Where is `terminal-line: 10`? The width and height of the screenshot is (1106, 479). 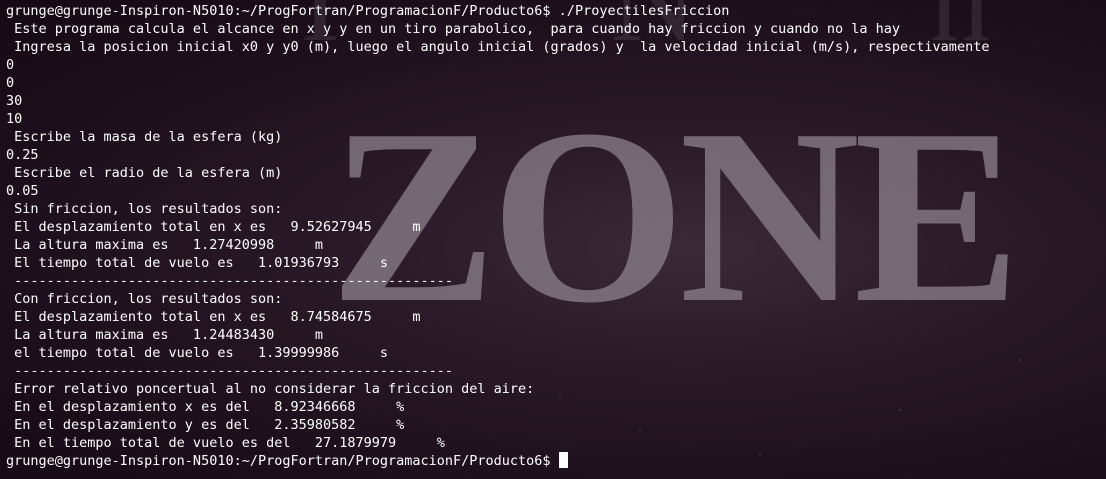 terminal-line: 10 is located at coordinates (14, 119).